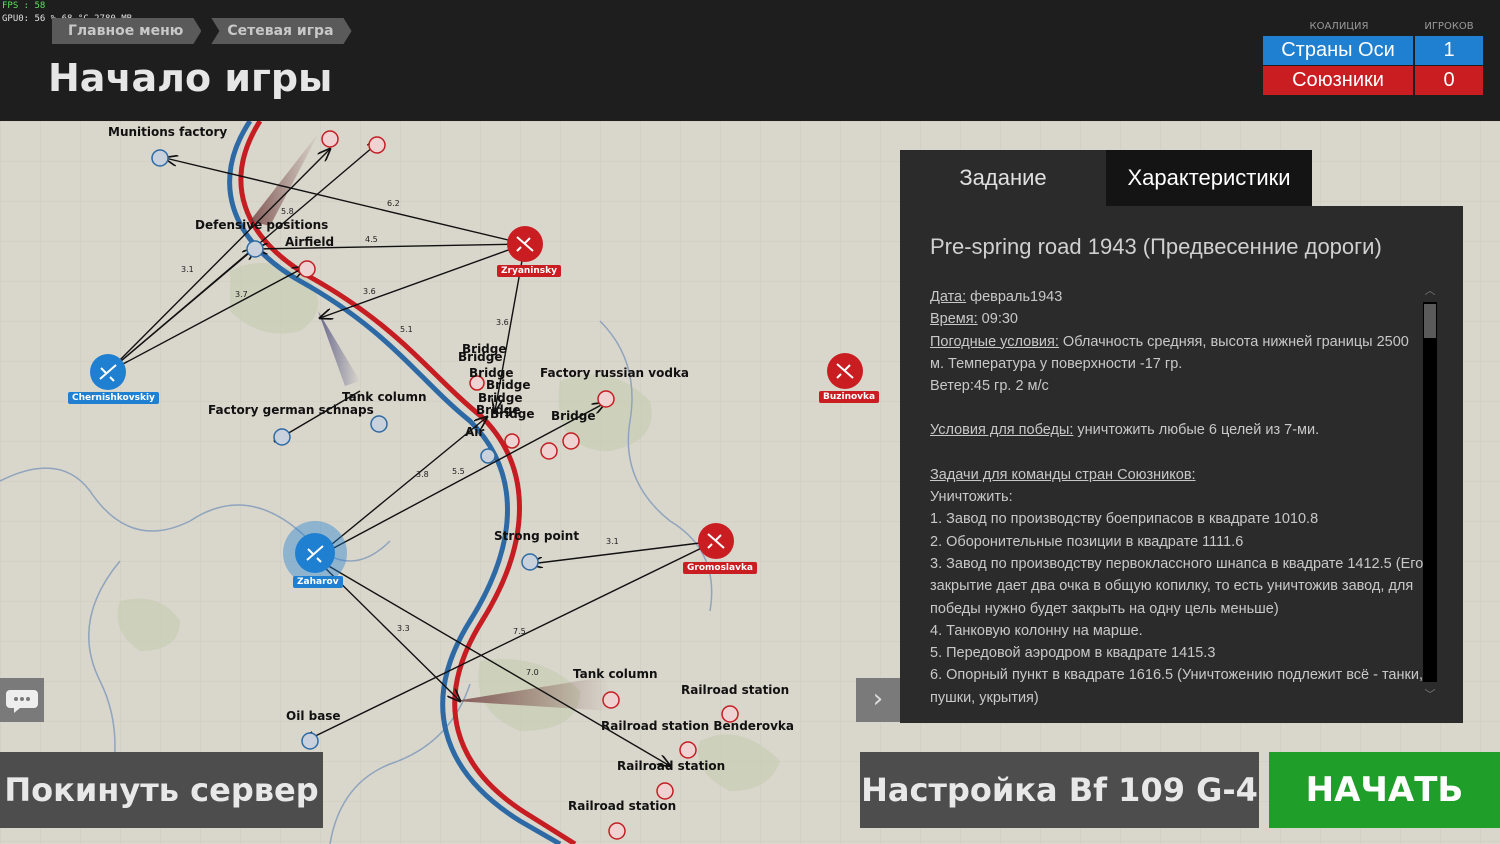 The image size is (1500, 844). What do you see at coordinates (1430, 289) in the screenshot?
I see `scroll-up-icon: ︿` at bounding box center [1430, 289].